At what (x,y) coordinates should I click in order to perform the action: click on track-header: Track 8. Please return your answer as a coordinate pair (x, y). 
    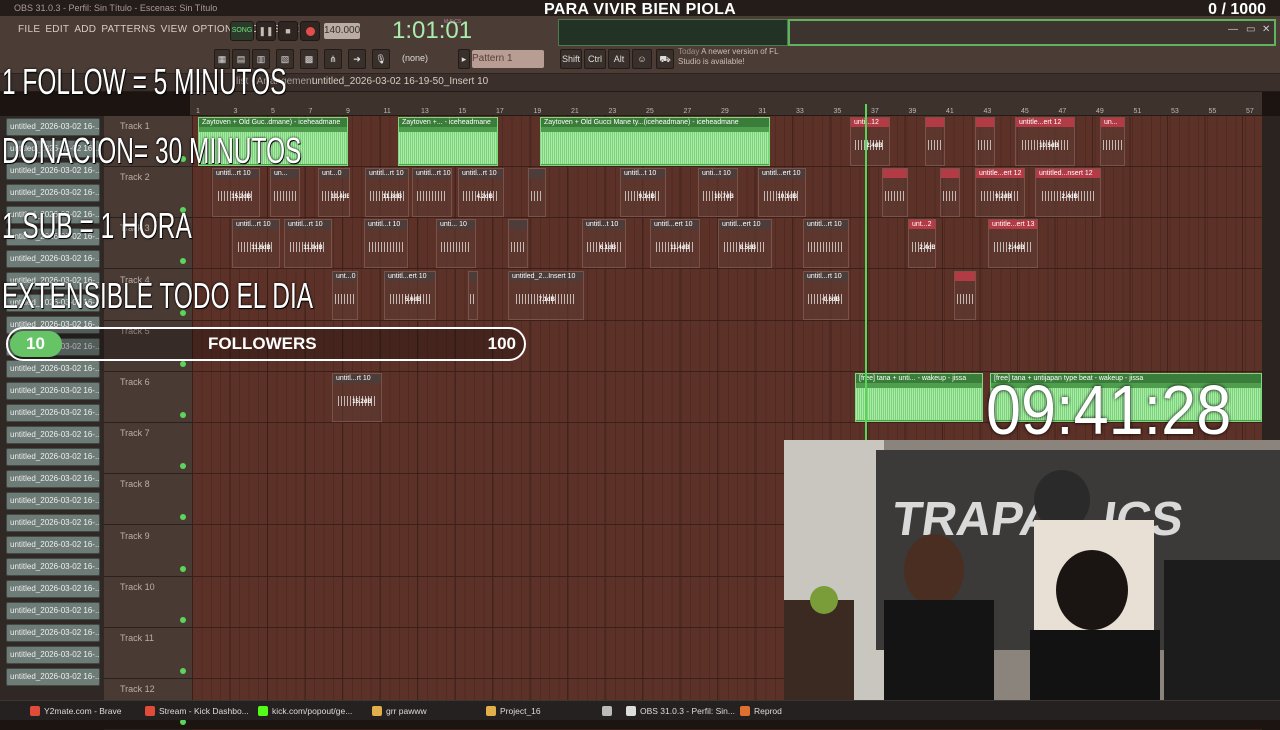
    Looking at the image, I should click on (148, 500).